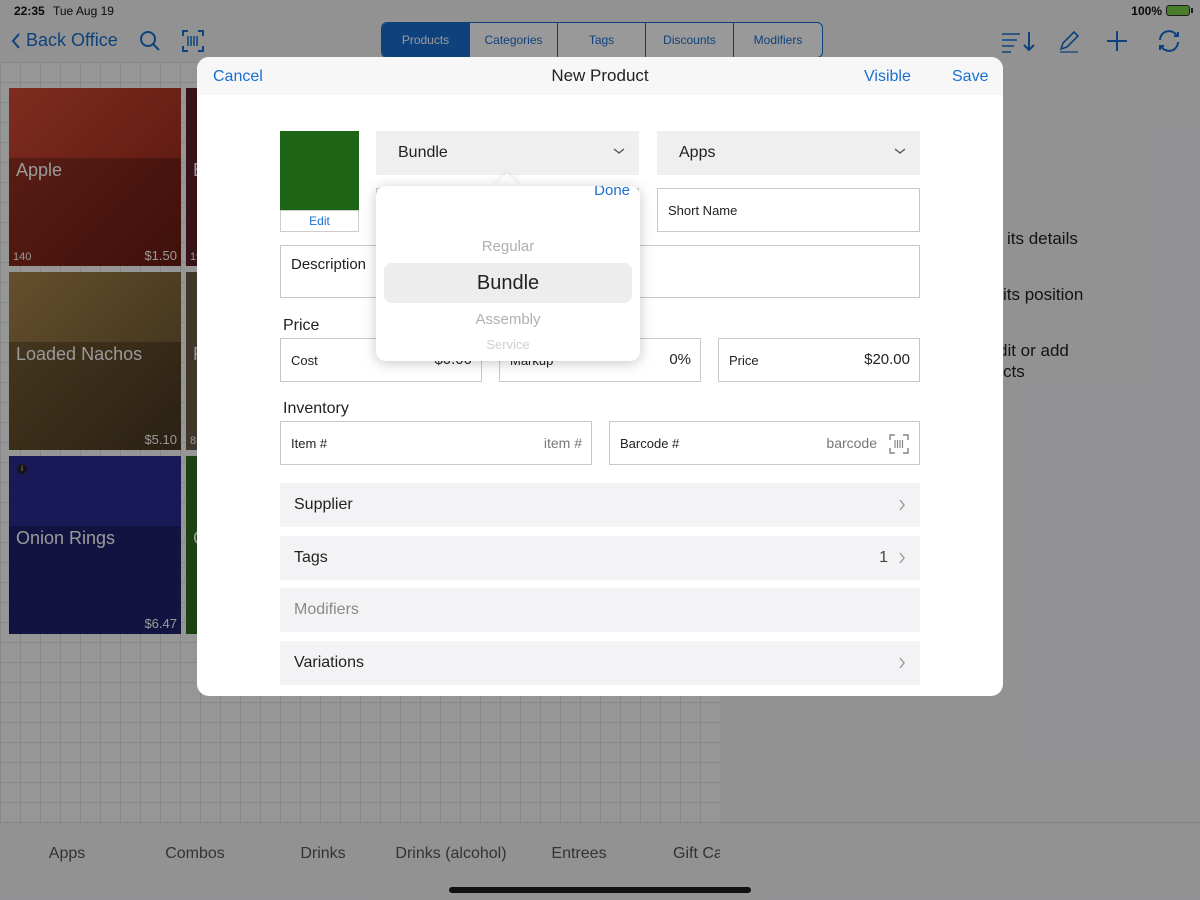 The image size is (1200, 900). Describe the element at coordinates (600, 558) in the screenshot. I see `tags-row: Tags 1` at that location.